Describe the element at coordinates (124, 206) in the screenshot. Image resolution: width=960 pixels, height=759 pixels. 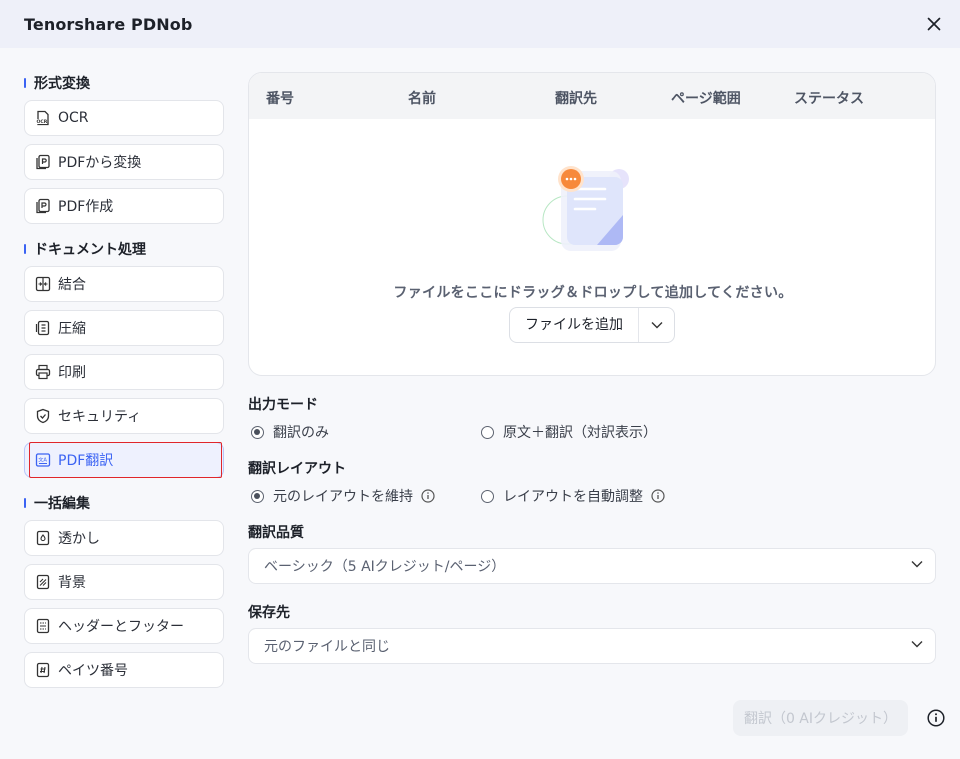
I see `sidebar-item-pdf-create: PDF作成` at that location.